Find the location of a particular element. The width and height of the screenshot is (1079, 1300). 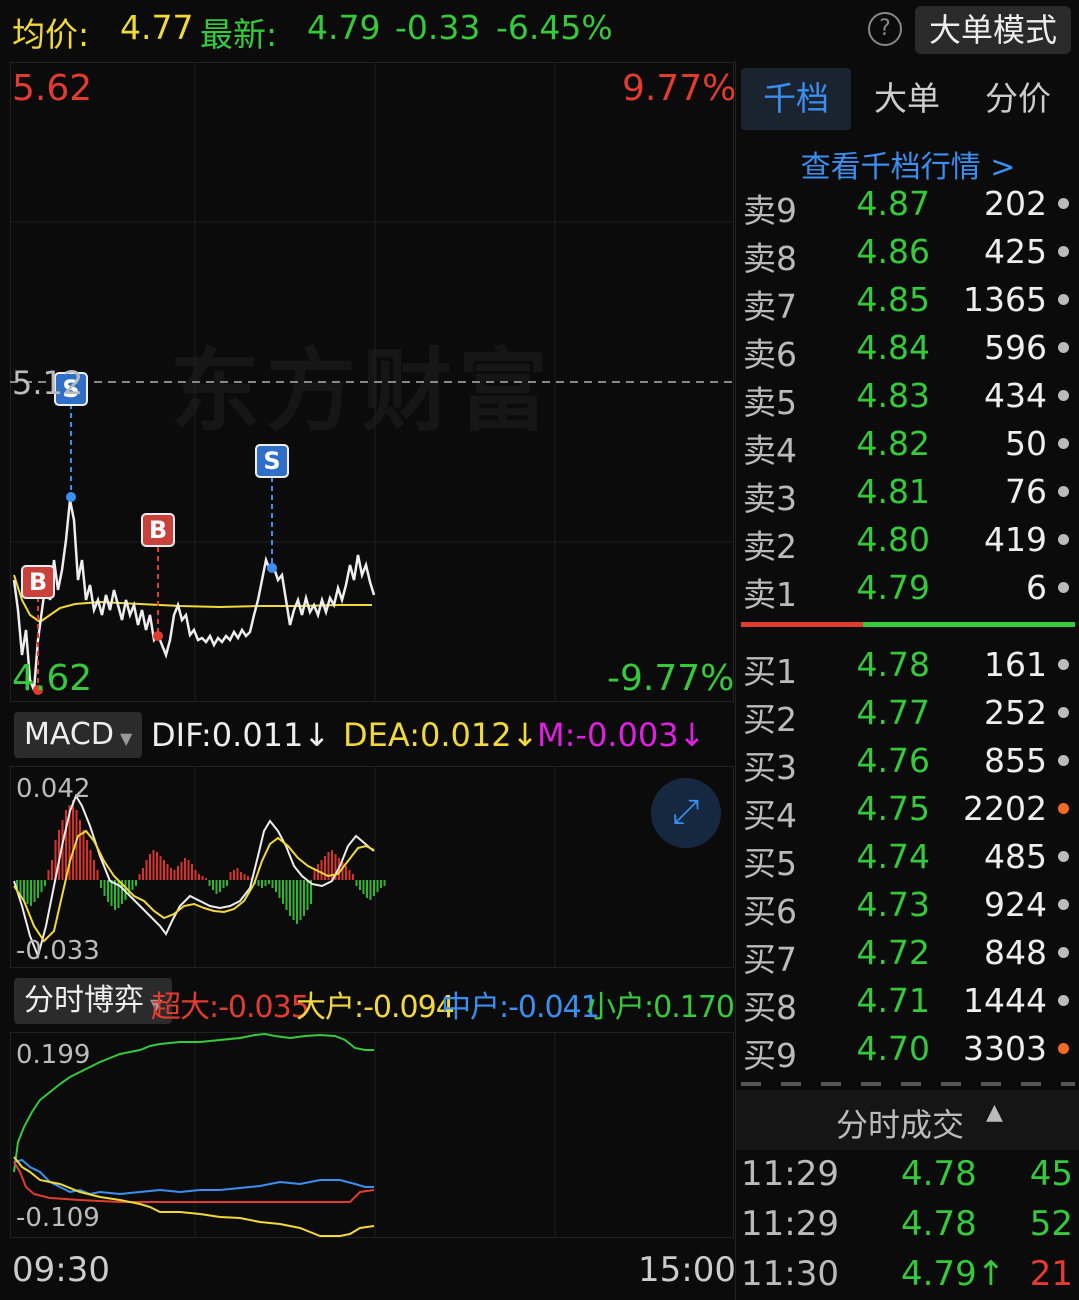

trade-time: 11:29 is located at coordinates (790, 1174).